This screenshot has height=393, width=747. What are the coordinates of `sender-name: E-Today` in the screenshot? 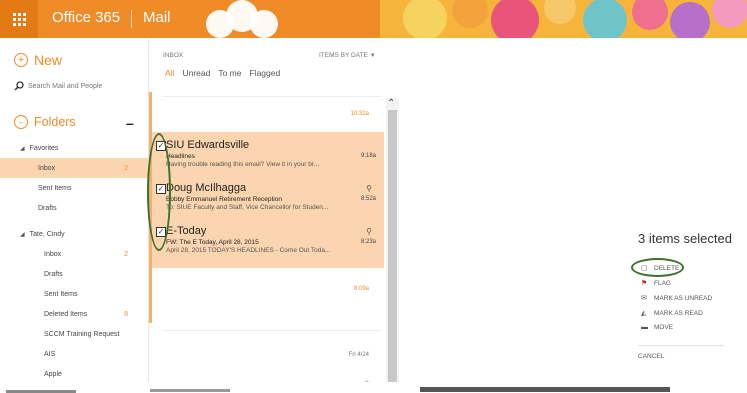 It's located at (186, 231).